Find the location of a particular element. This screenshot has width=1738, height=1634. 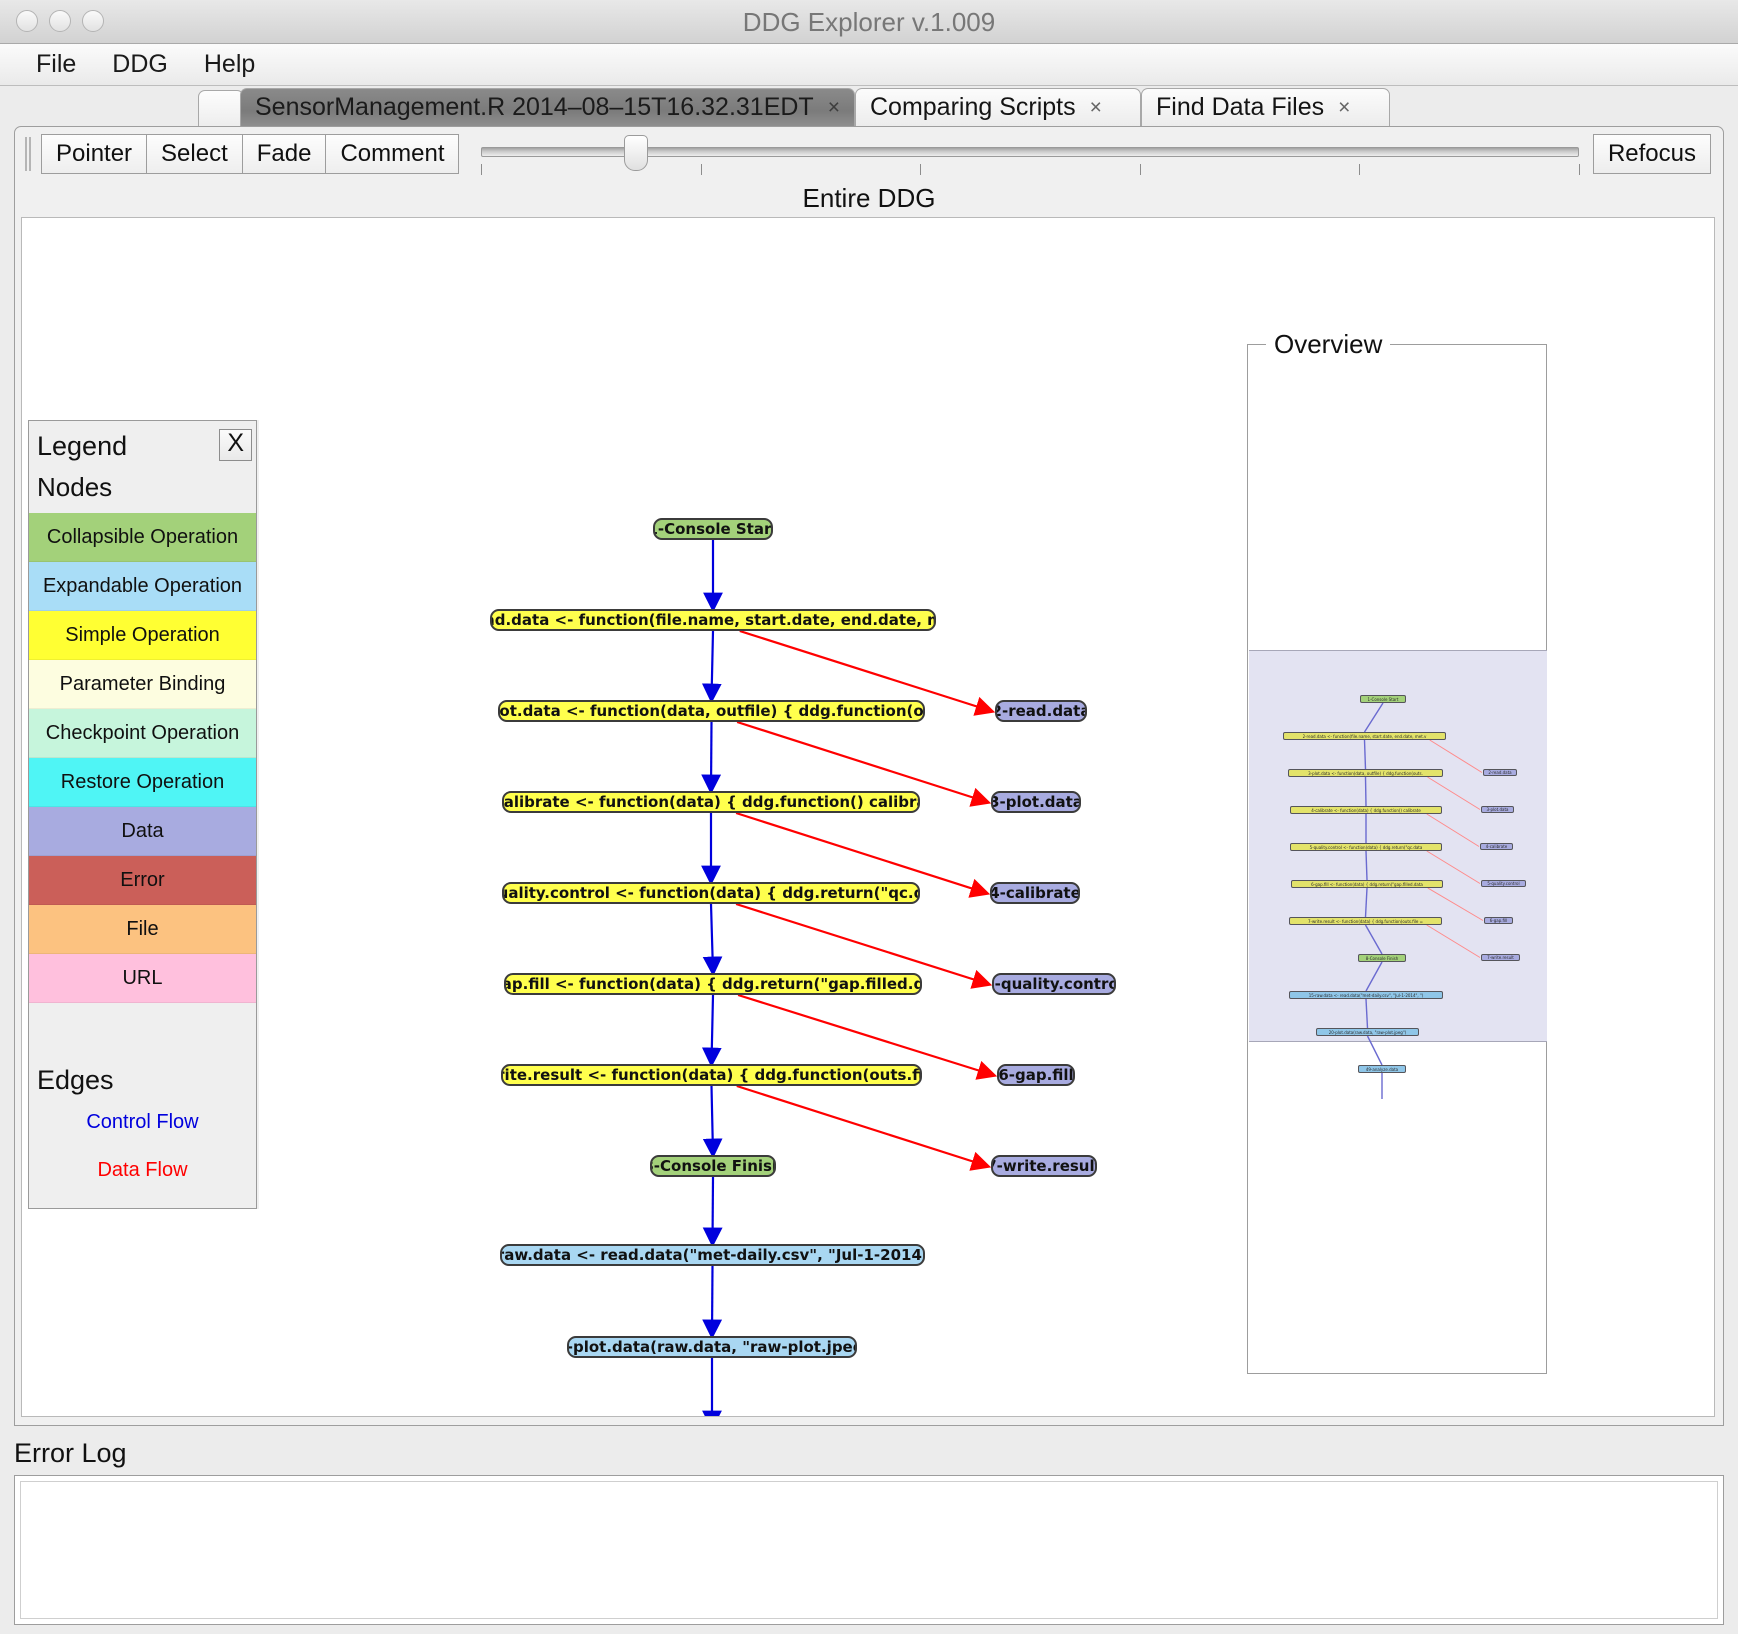

overview-node: 2-read.data is located at coordinates (1500, 772).